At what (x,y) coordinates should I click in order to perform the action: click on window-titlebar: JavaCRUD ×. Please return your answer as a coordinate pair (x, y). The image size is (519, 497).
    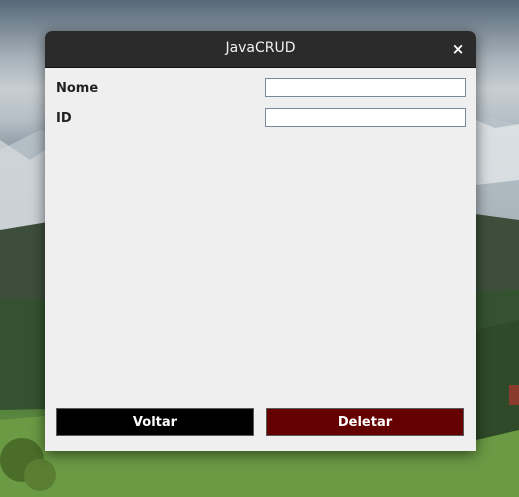
    Looking at the image, I should click on (260, 49).